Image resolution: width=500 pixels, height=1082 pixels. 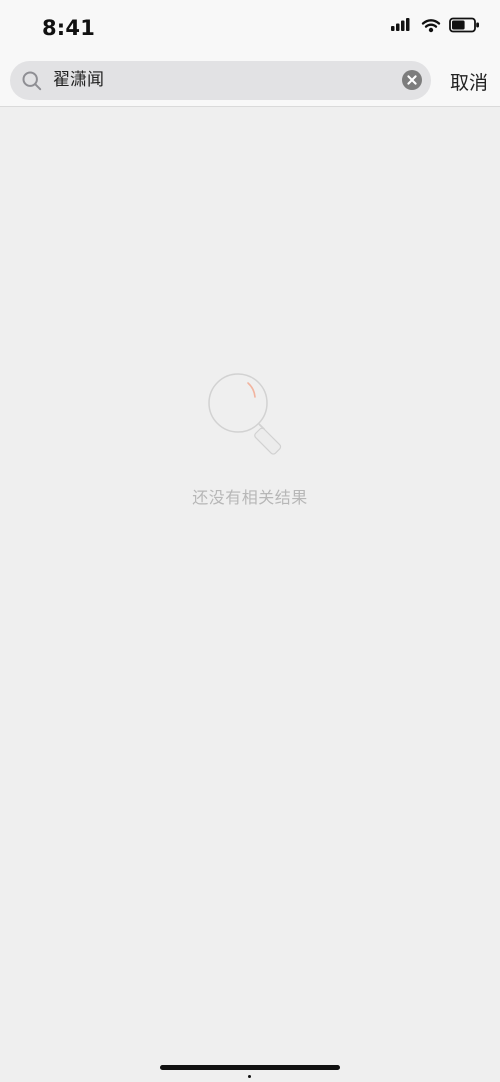 I want to click on battery-icon, so click(x=464, y=25).